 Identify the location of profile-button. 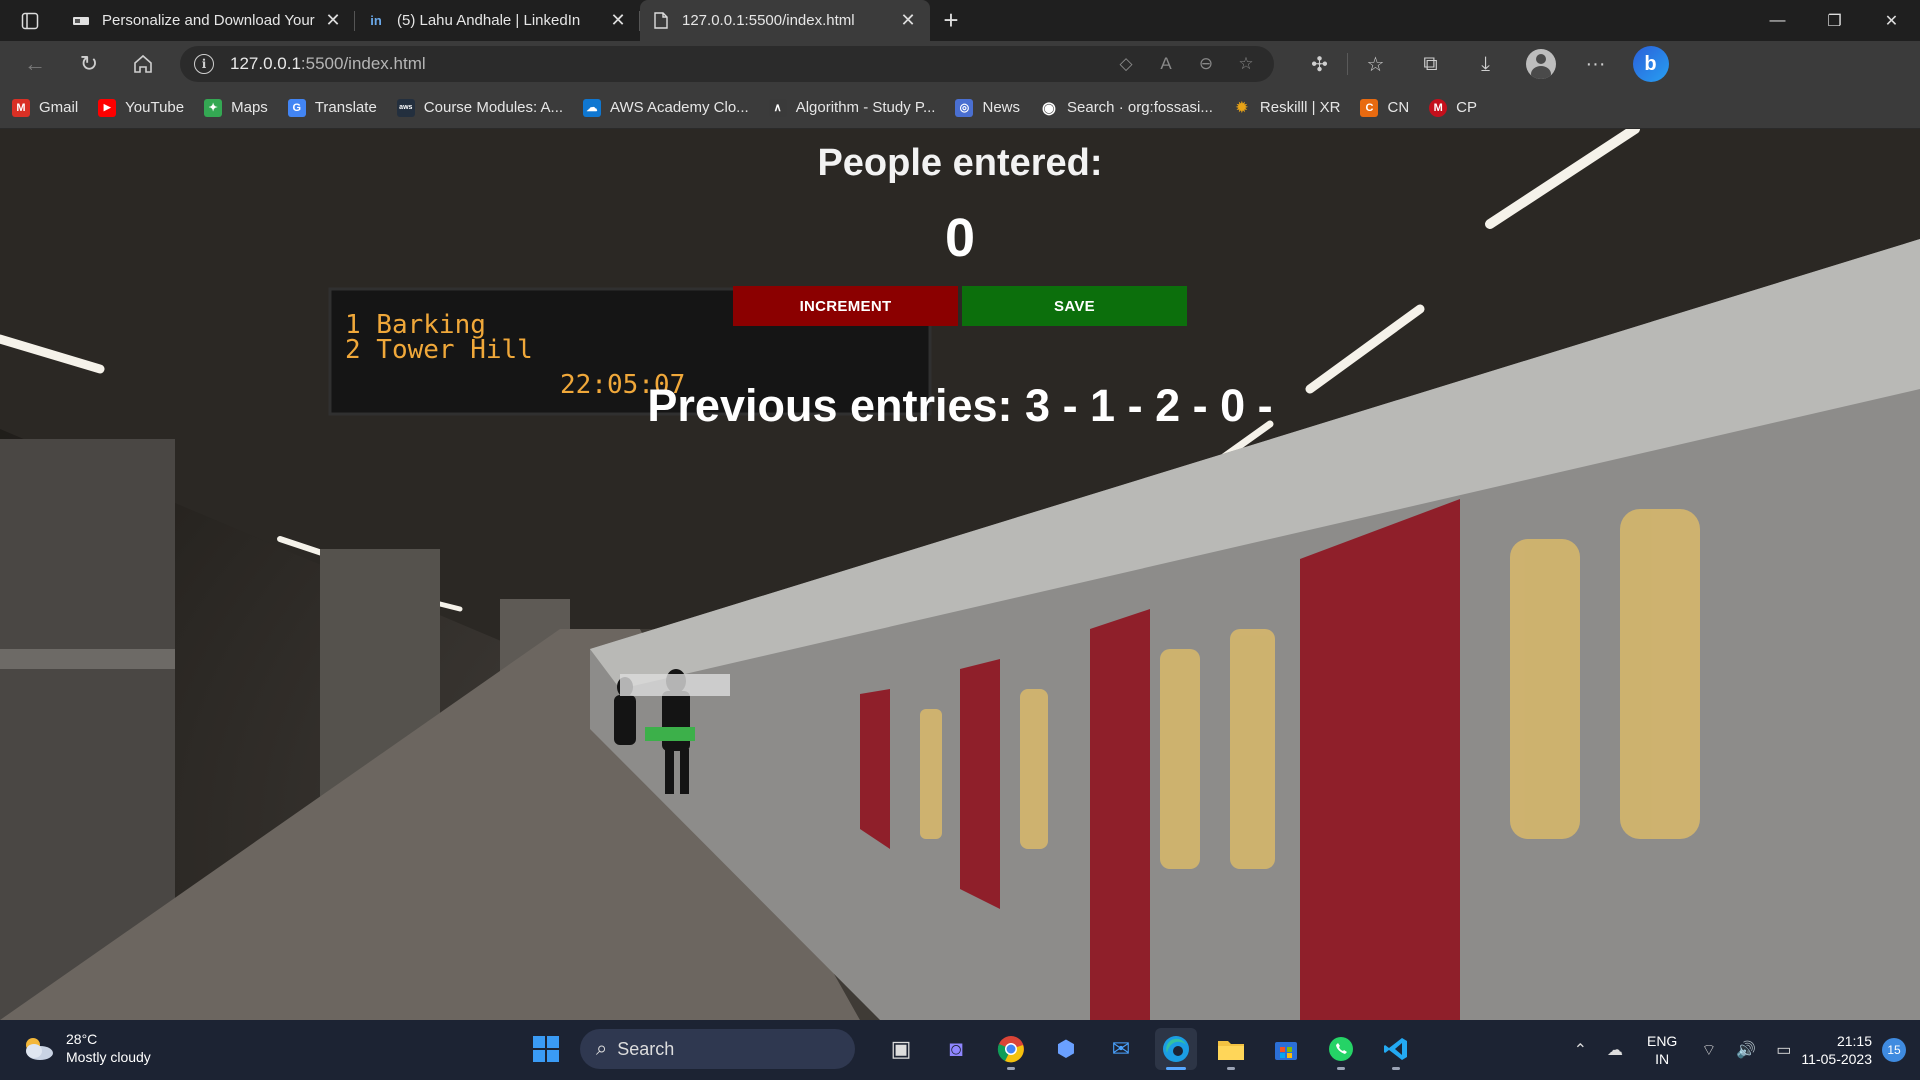
(1540, 64).